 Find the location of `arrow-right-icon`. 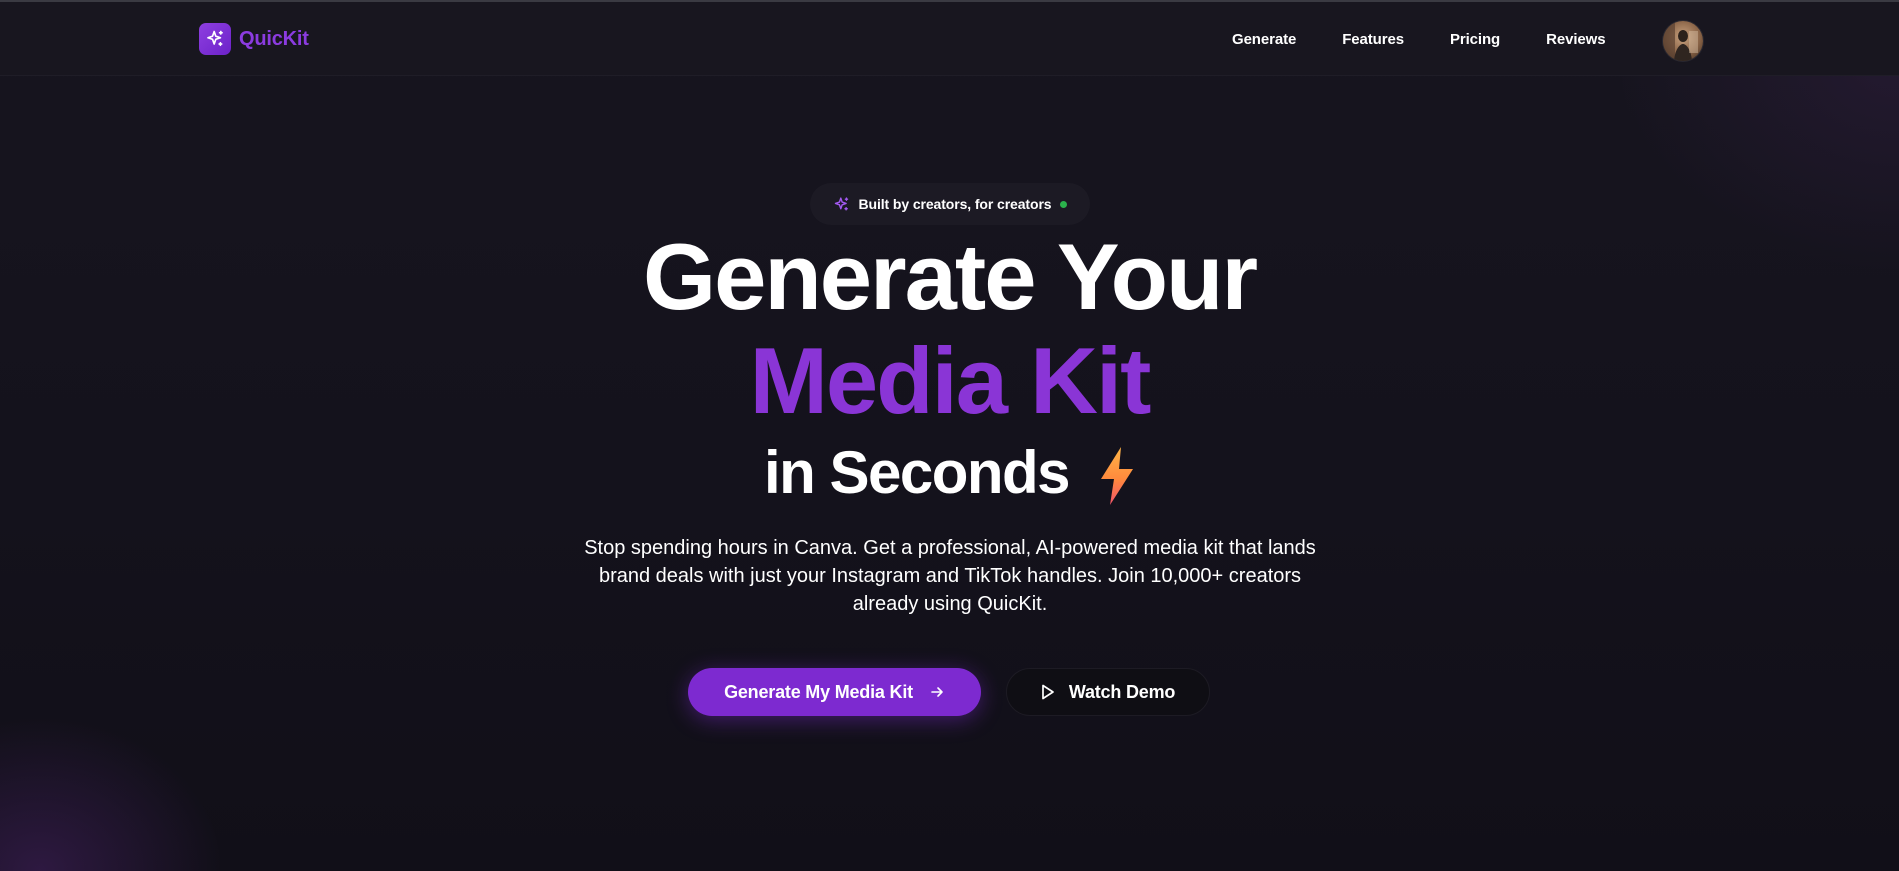

arrow-right-icon is located at coordinates (937, 692).